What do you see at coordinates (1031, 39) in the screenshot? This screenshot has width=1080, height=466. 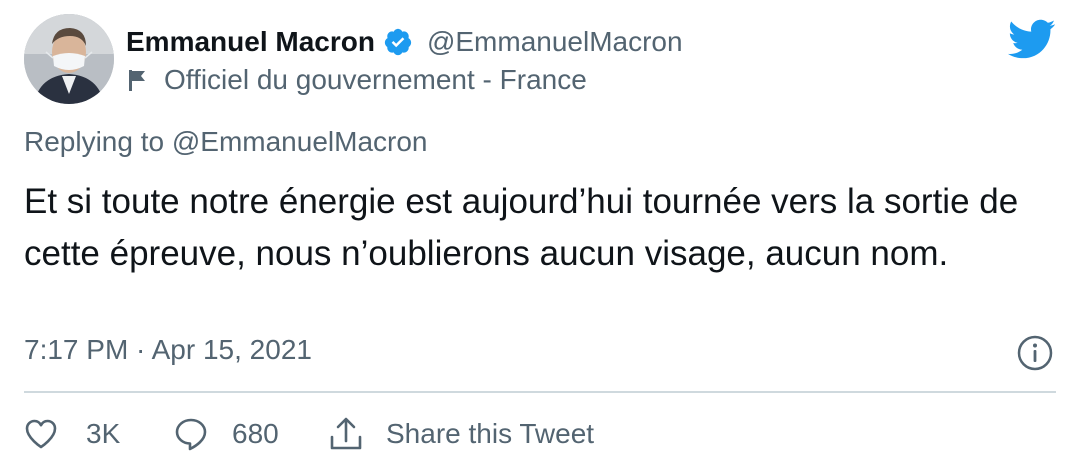 I see `twitter-bird-icon` at bounding box center [1031, 39].